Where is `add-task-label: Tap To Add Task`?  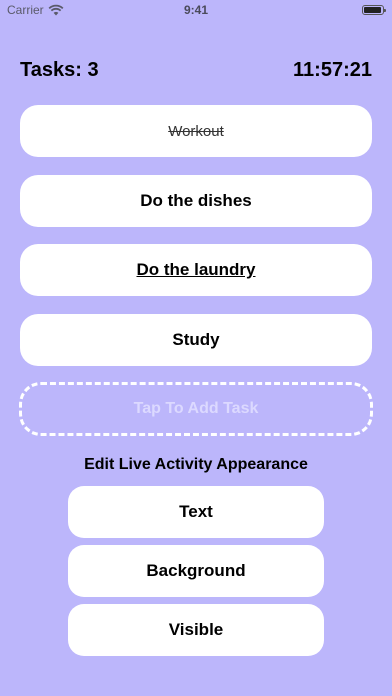
add-task-label: Tap To Add Task is located at coordinates (196, 408).